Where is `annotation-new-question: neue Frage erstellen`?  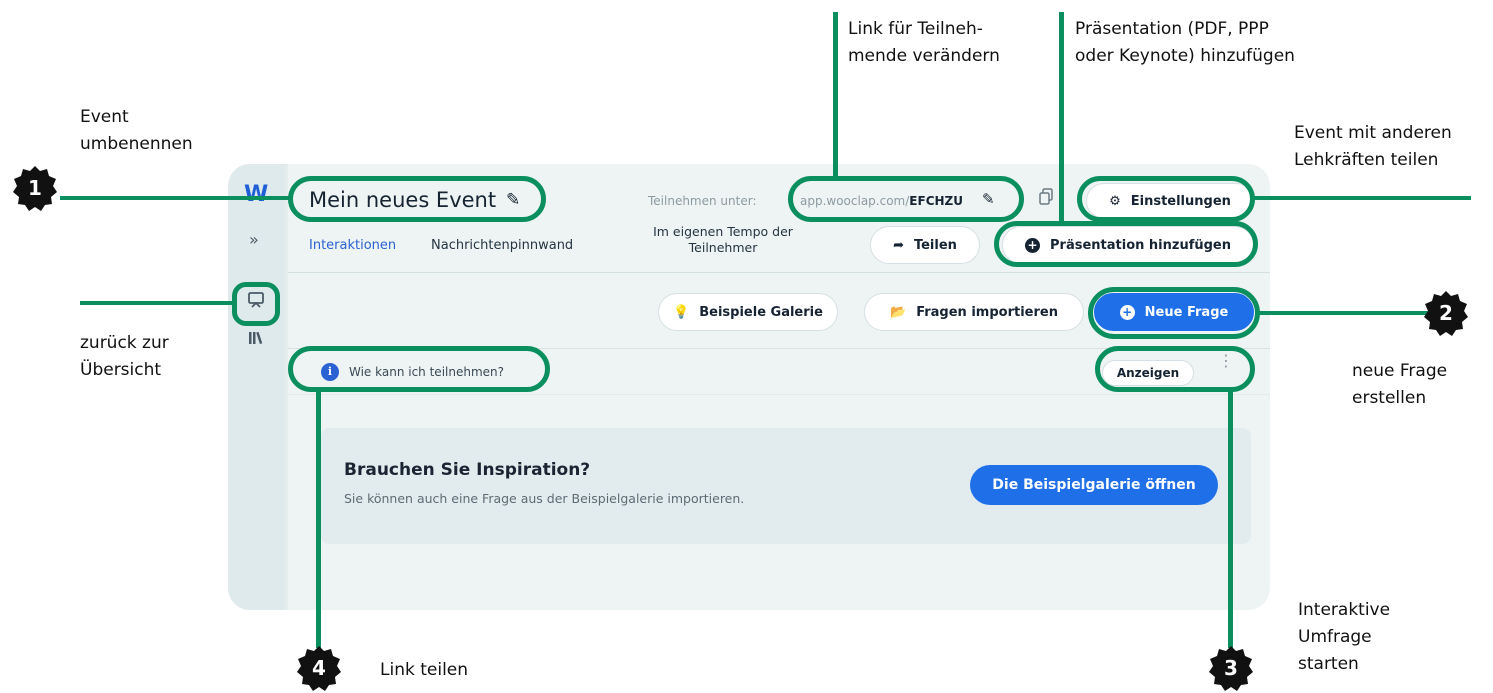 annotation-new-question: neue Frage erstellen is located at coordinates (1400, 384).